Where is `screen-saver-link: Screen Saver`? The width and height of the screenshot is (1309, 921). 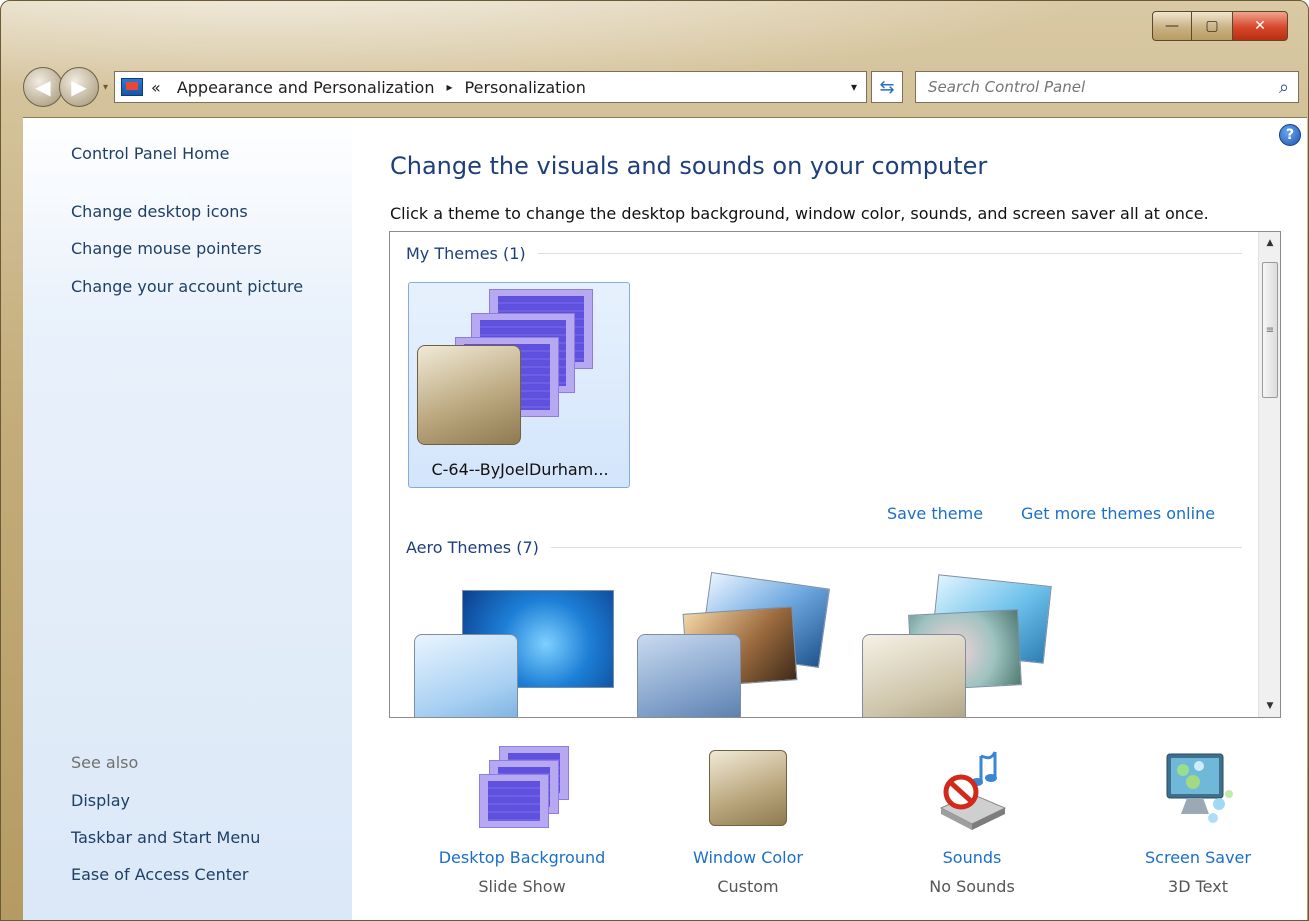 screen-saver-link: Screen Saver is located at coordinates (1198, 857).